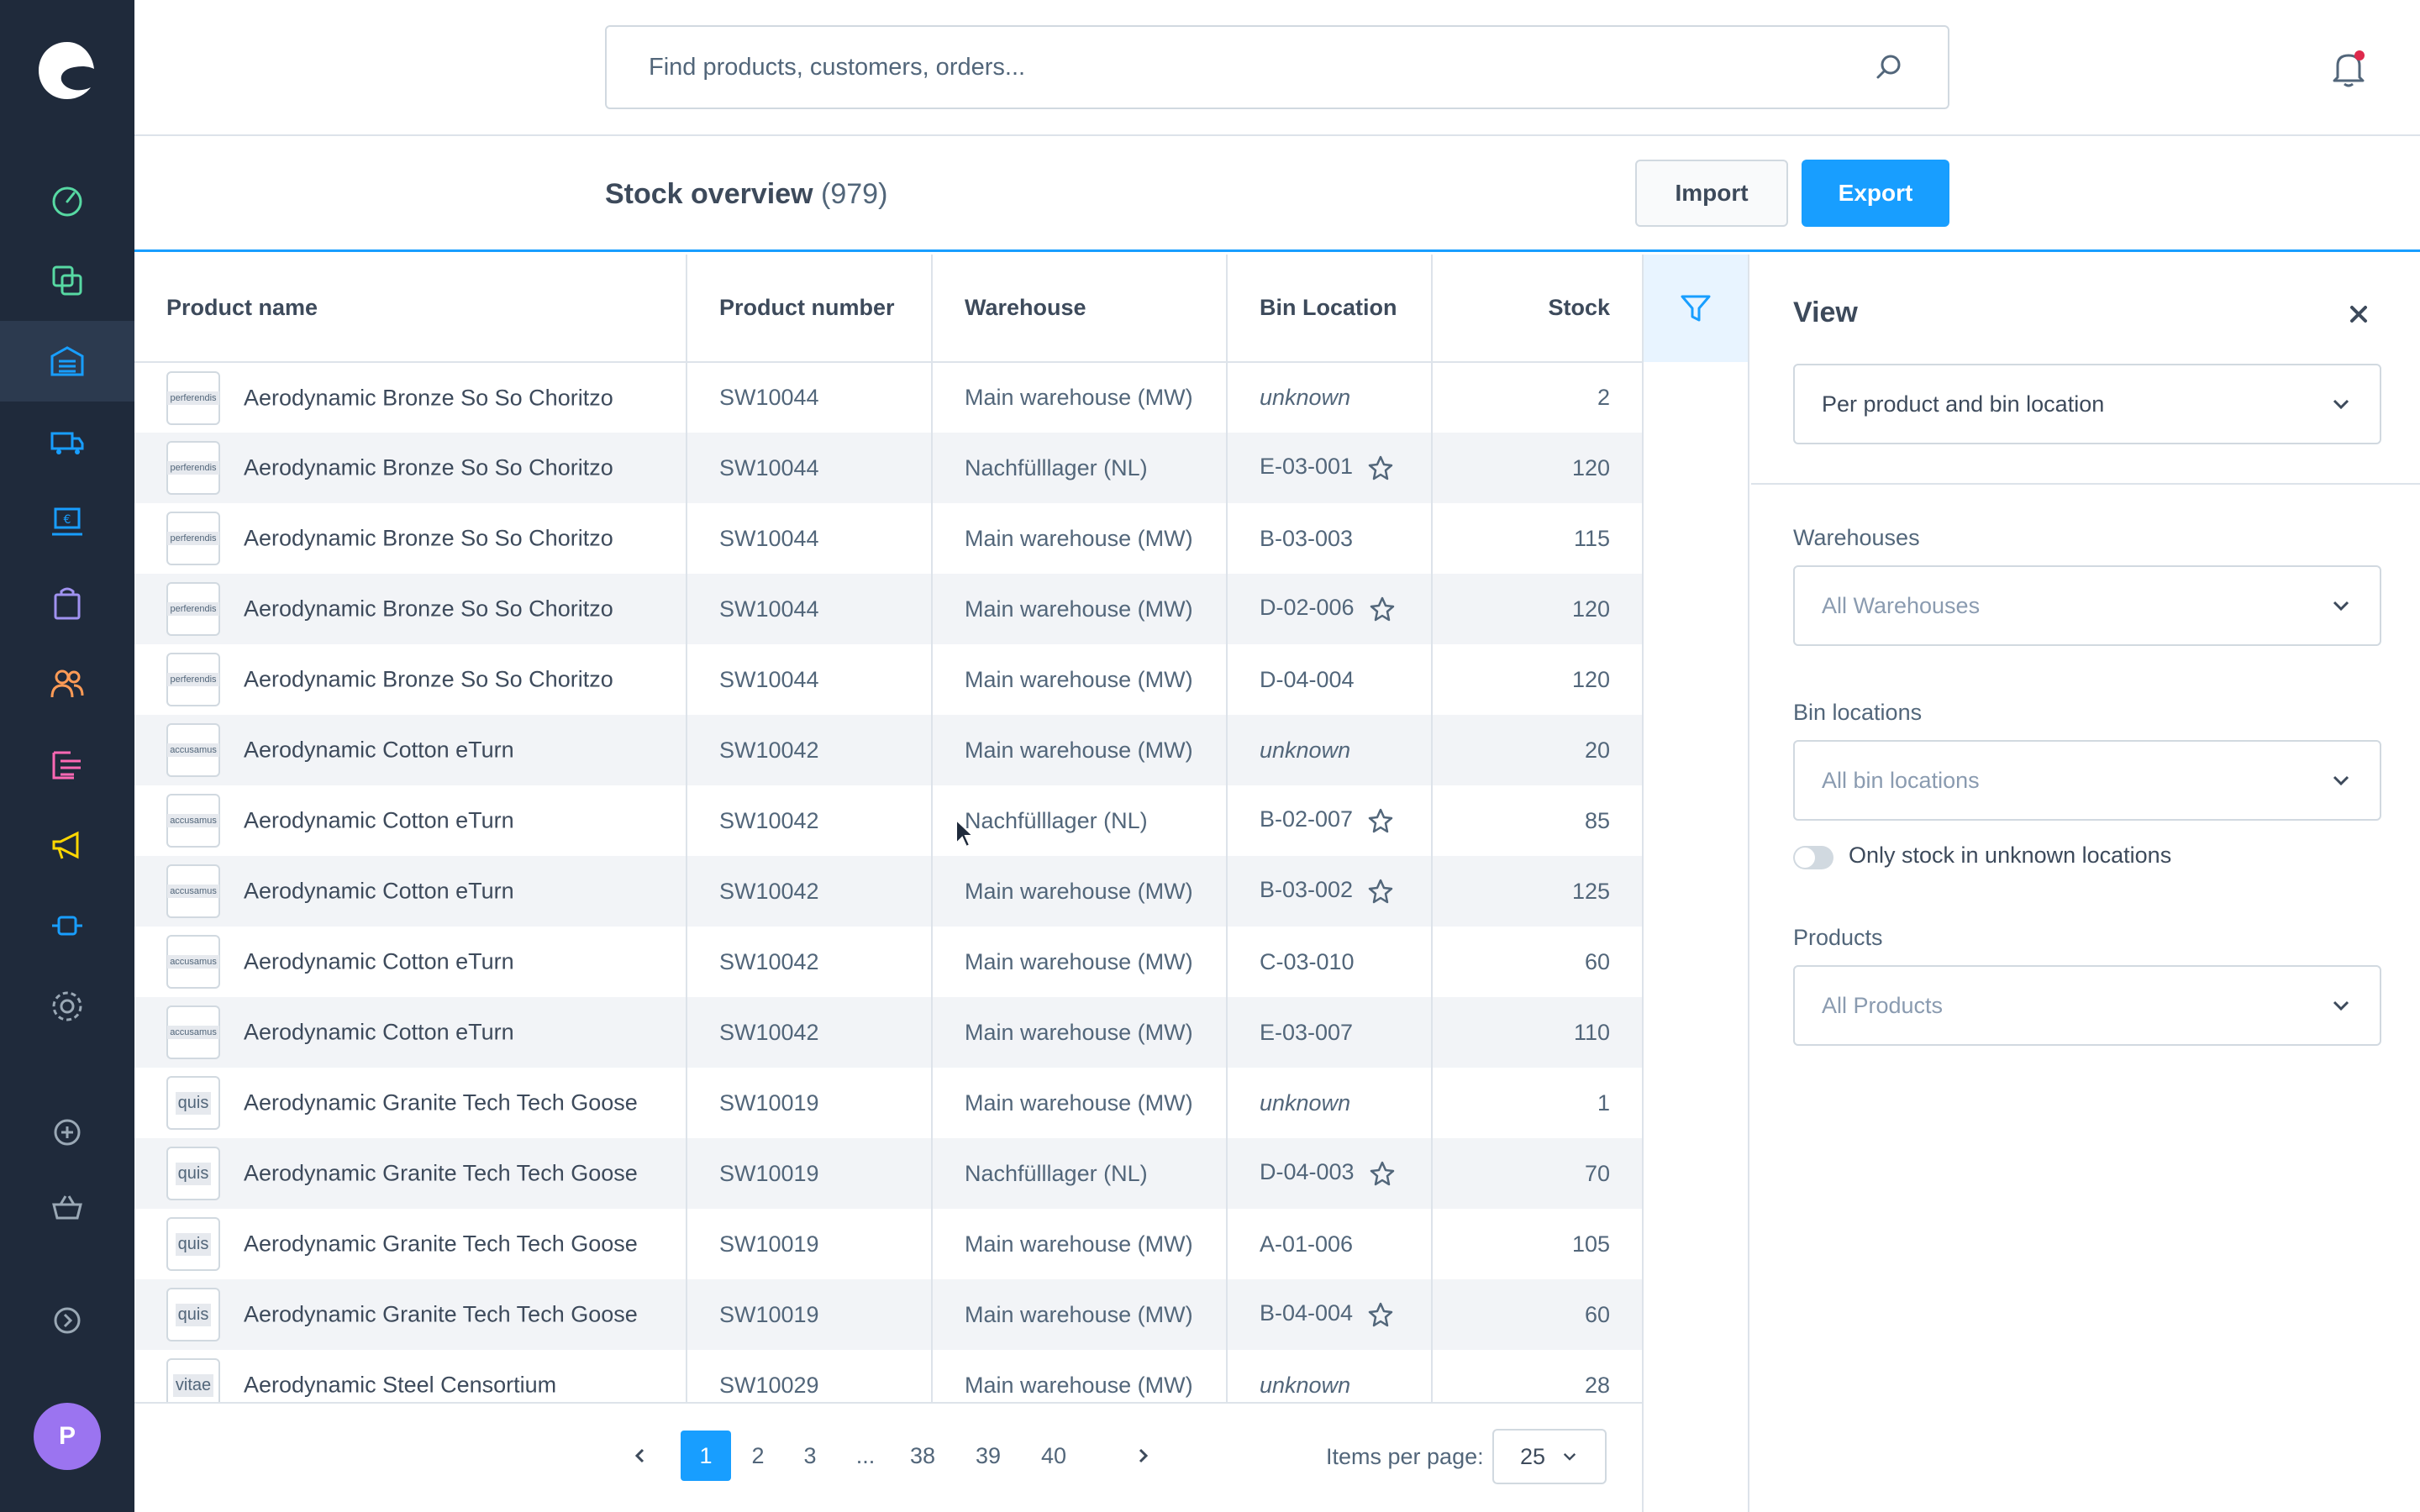 Image resolution: width=2420 pixels, height=1512 pixels. Describe the element at coordinates (988, 1456) in the screenshot. I see `page-button: 39` at that location.